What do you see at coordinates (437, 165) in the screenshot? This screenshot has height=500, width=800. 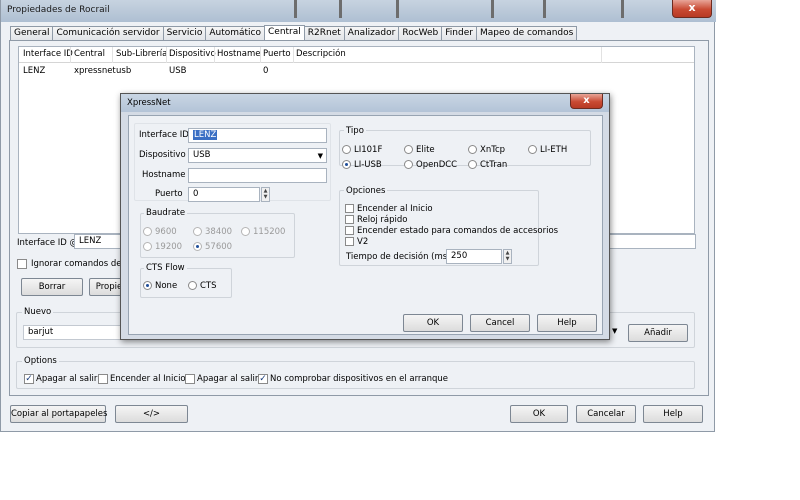 I see `type-opendcc-label: OpenDCC` at bounding box center [437, 165].